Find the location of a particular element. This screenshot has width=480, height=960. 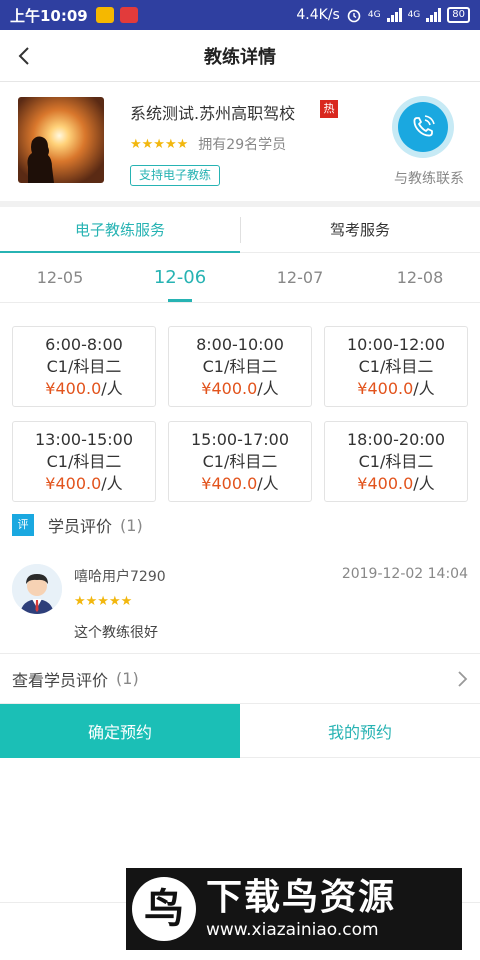

slot-time: 13:00-15:00 is located at coordinates (84, 439).